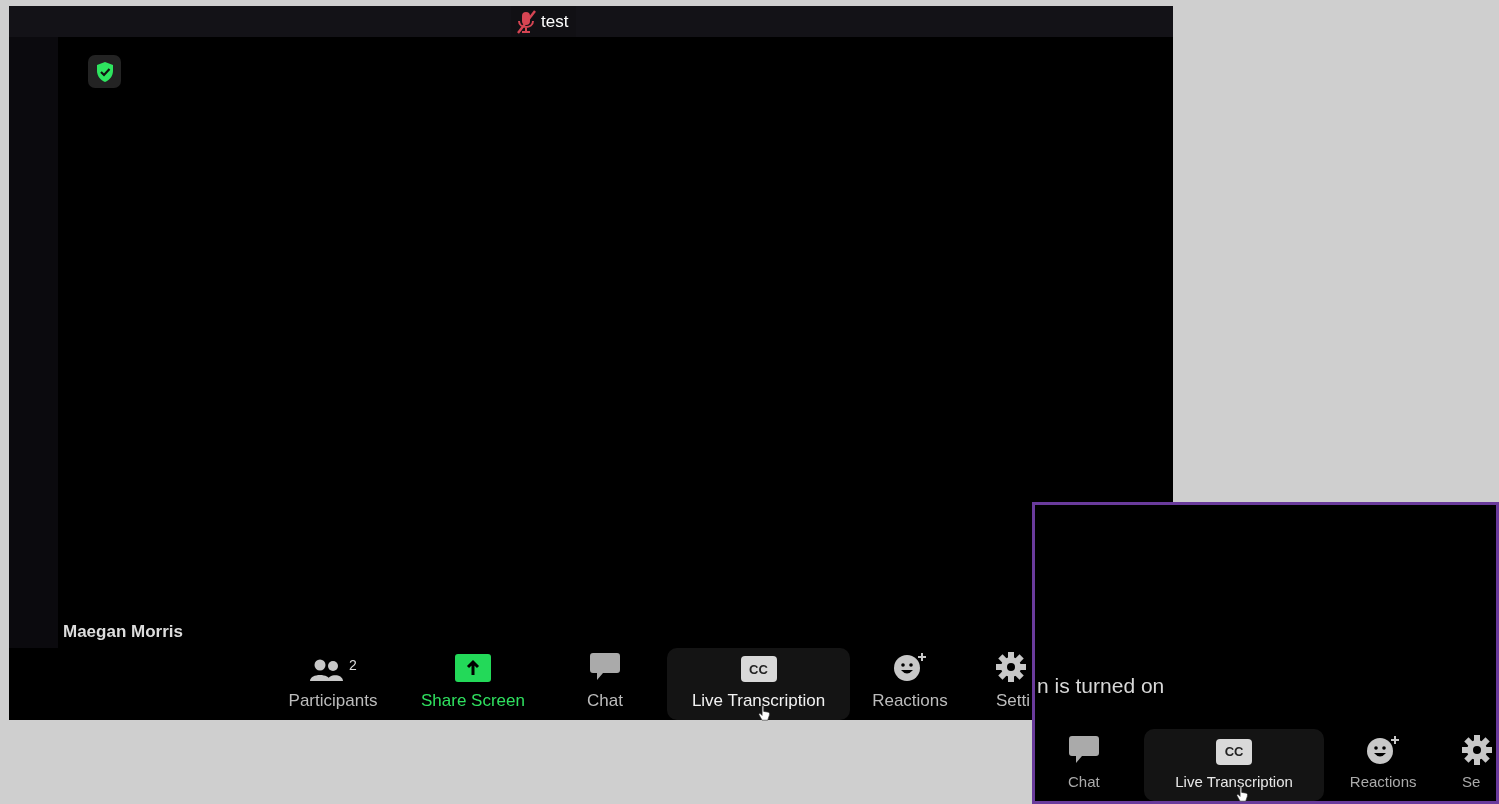 This screenshot has height=804, width=1499. What do you see at coordinates (473, 684) in the screenshot?
I see `share-toolbar-button: Share Screen` at bounding box center [473, 684].